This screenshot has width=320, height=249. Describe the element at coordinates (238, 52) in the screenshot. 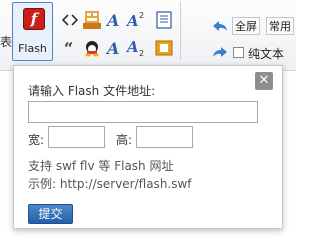

I see `plaintext-checkbox` at that location.